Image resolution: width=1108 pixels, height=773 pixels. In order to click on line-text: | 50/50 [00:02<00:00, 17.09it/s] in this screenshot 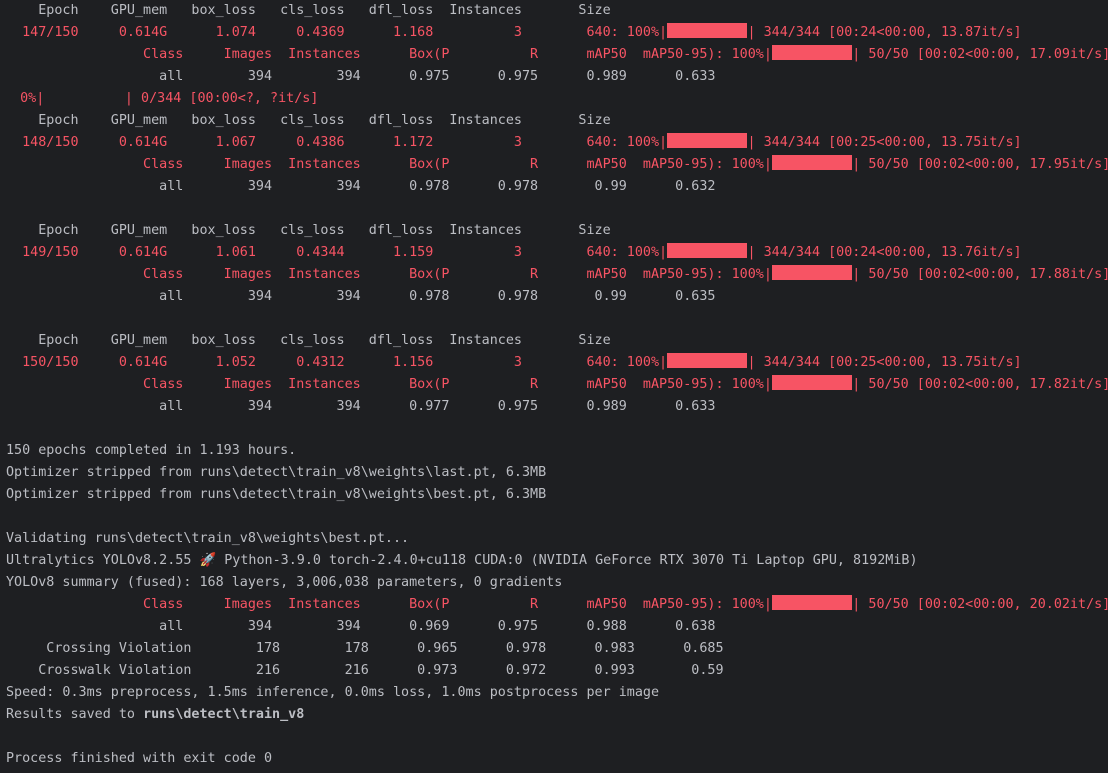, I will do `click(980, 54)`.